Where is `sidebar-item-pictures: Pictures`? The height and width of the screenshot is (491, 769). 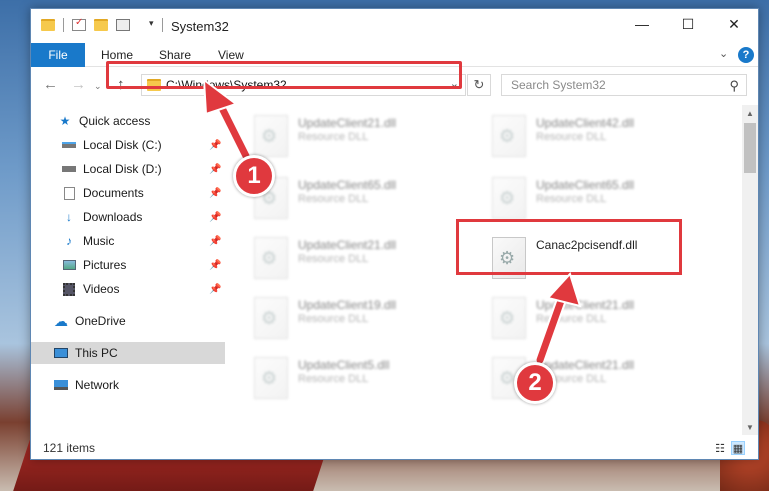 sidebar-item-pictures: Pictures is located at coordinates (93, 265).